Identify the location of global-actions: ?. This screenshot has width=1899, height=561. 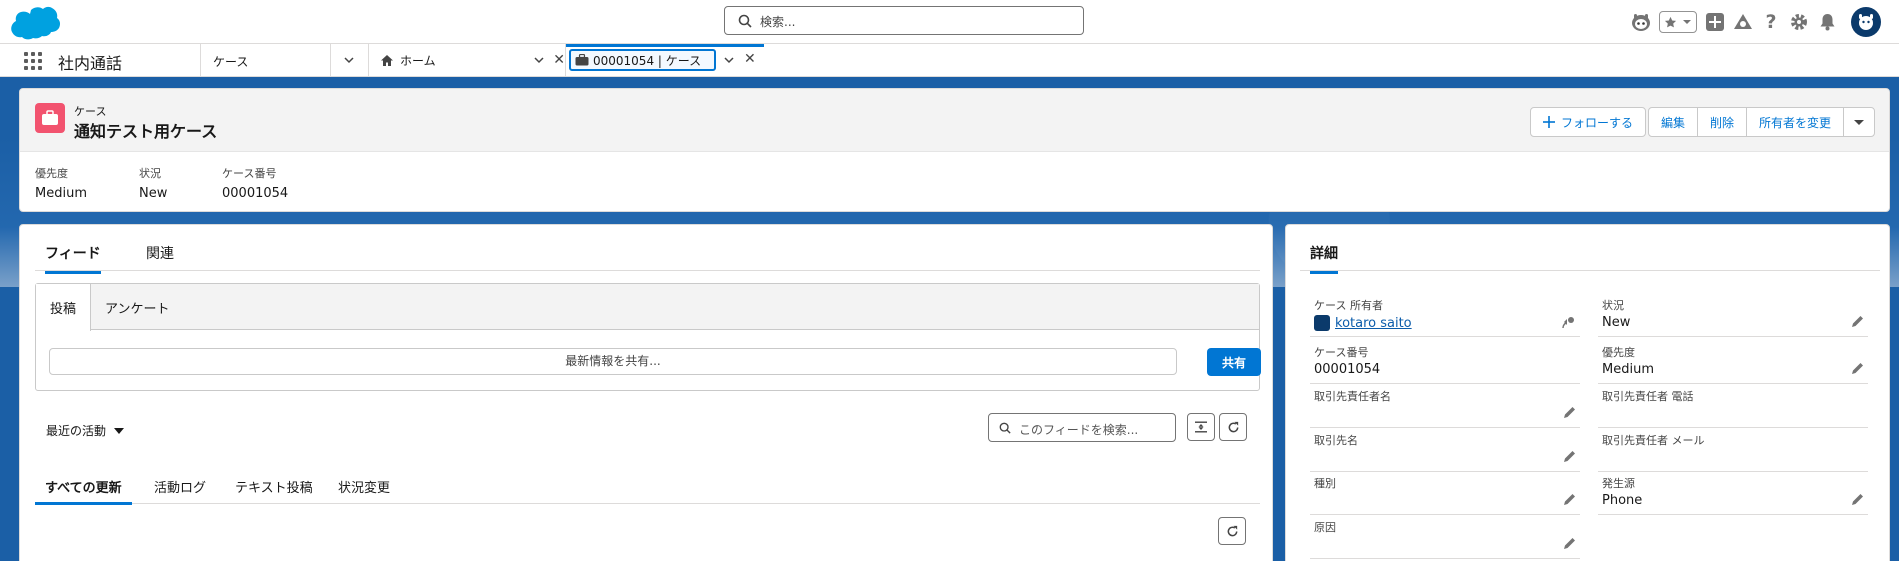
(1754, 22).